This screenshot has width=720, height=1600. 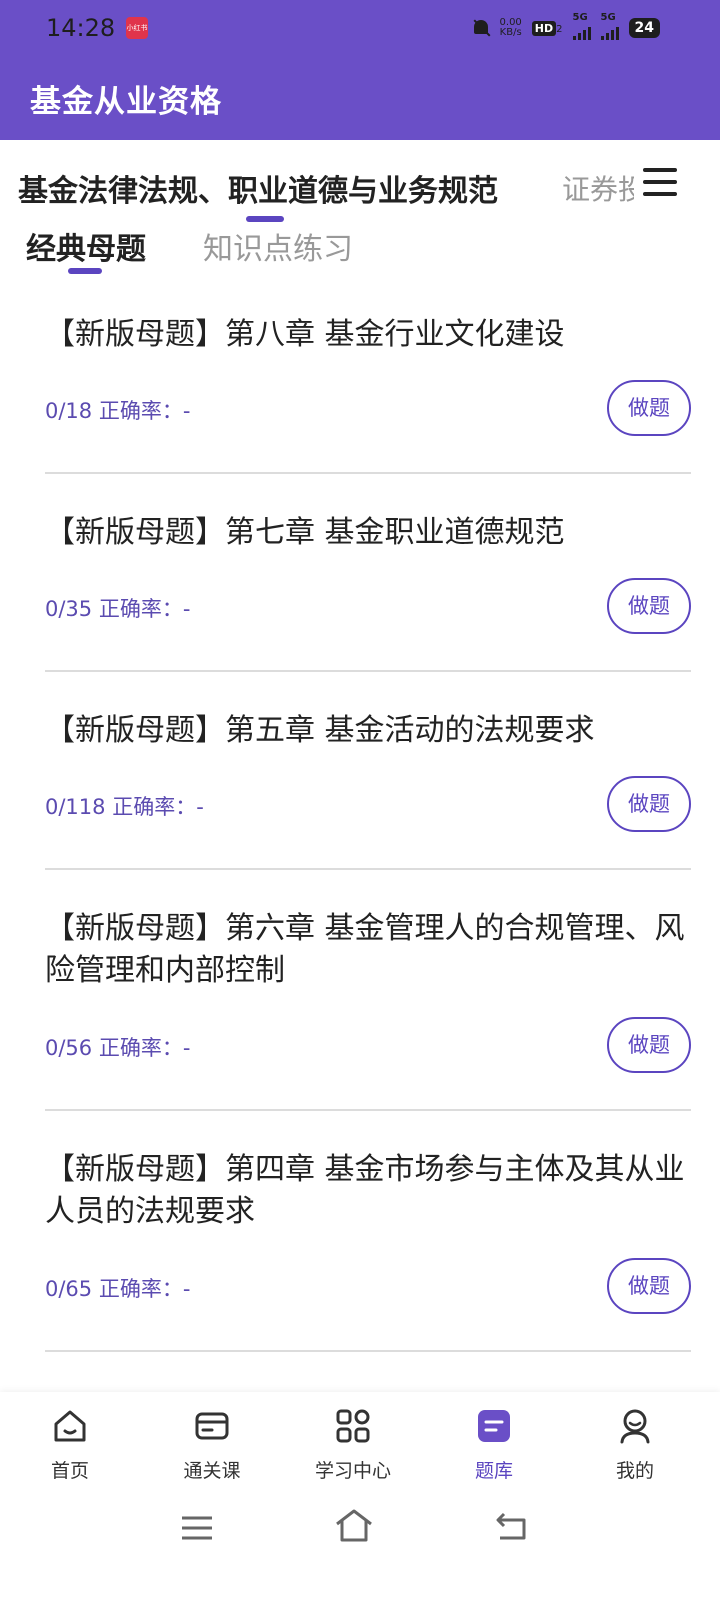 I want to click on question-bank-icon, so click(x=494, y=1426).